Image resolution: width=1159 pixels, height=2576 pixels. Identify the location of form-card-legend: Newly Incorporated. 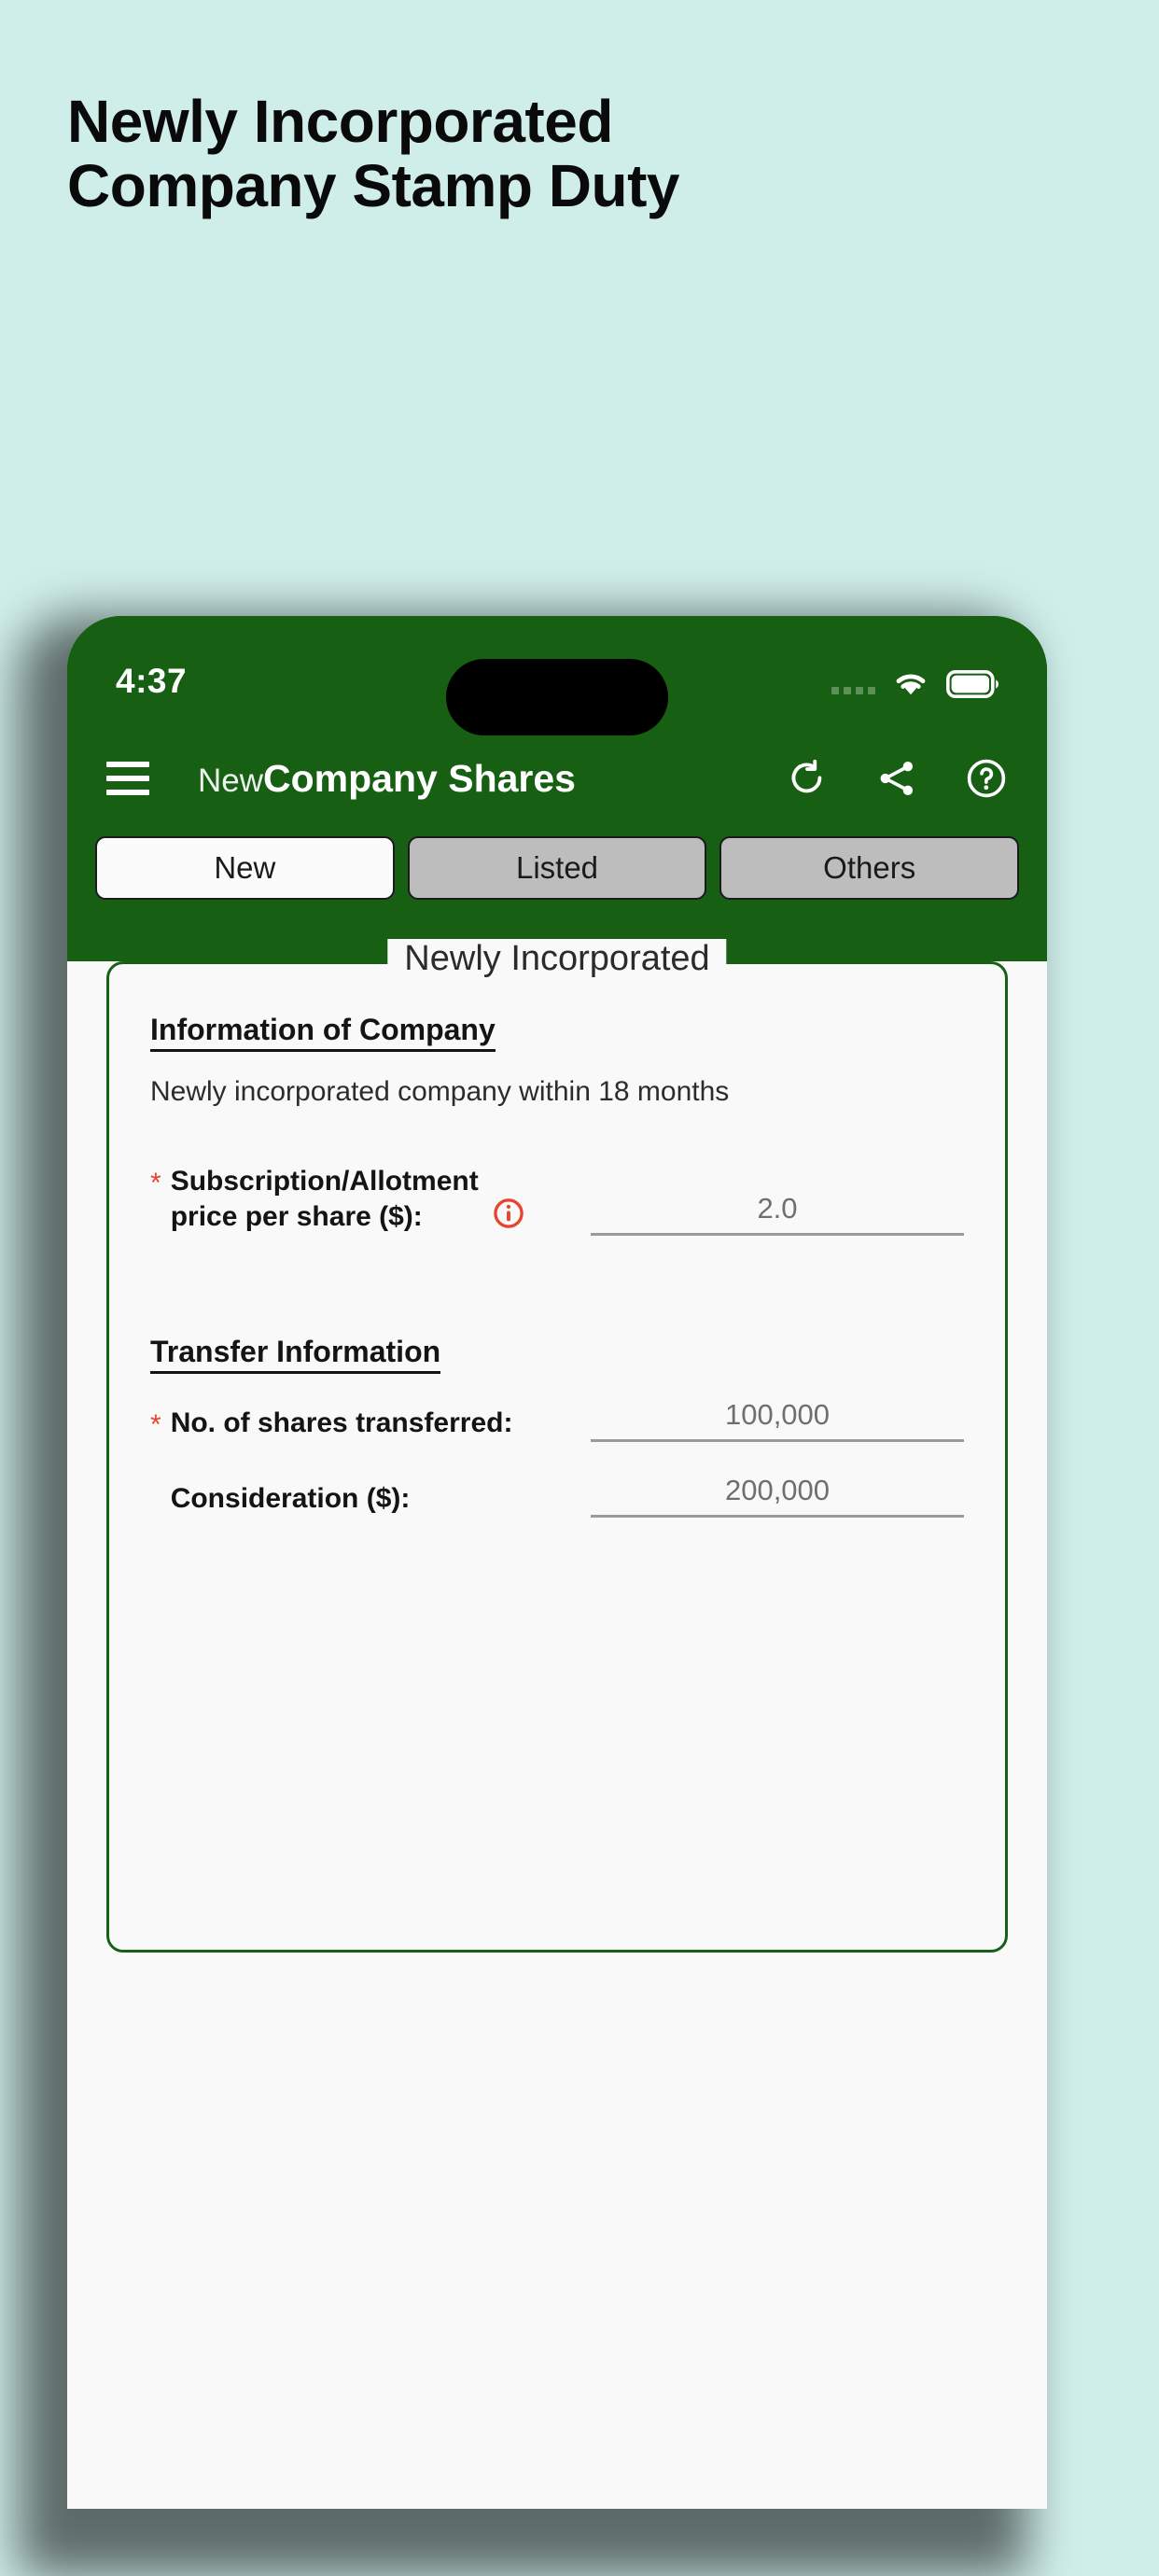
(557, 959).